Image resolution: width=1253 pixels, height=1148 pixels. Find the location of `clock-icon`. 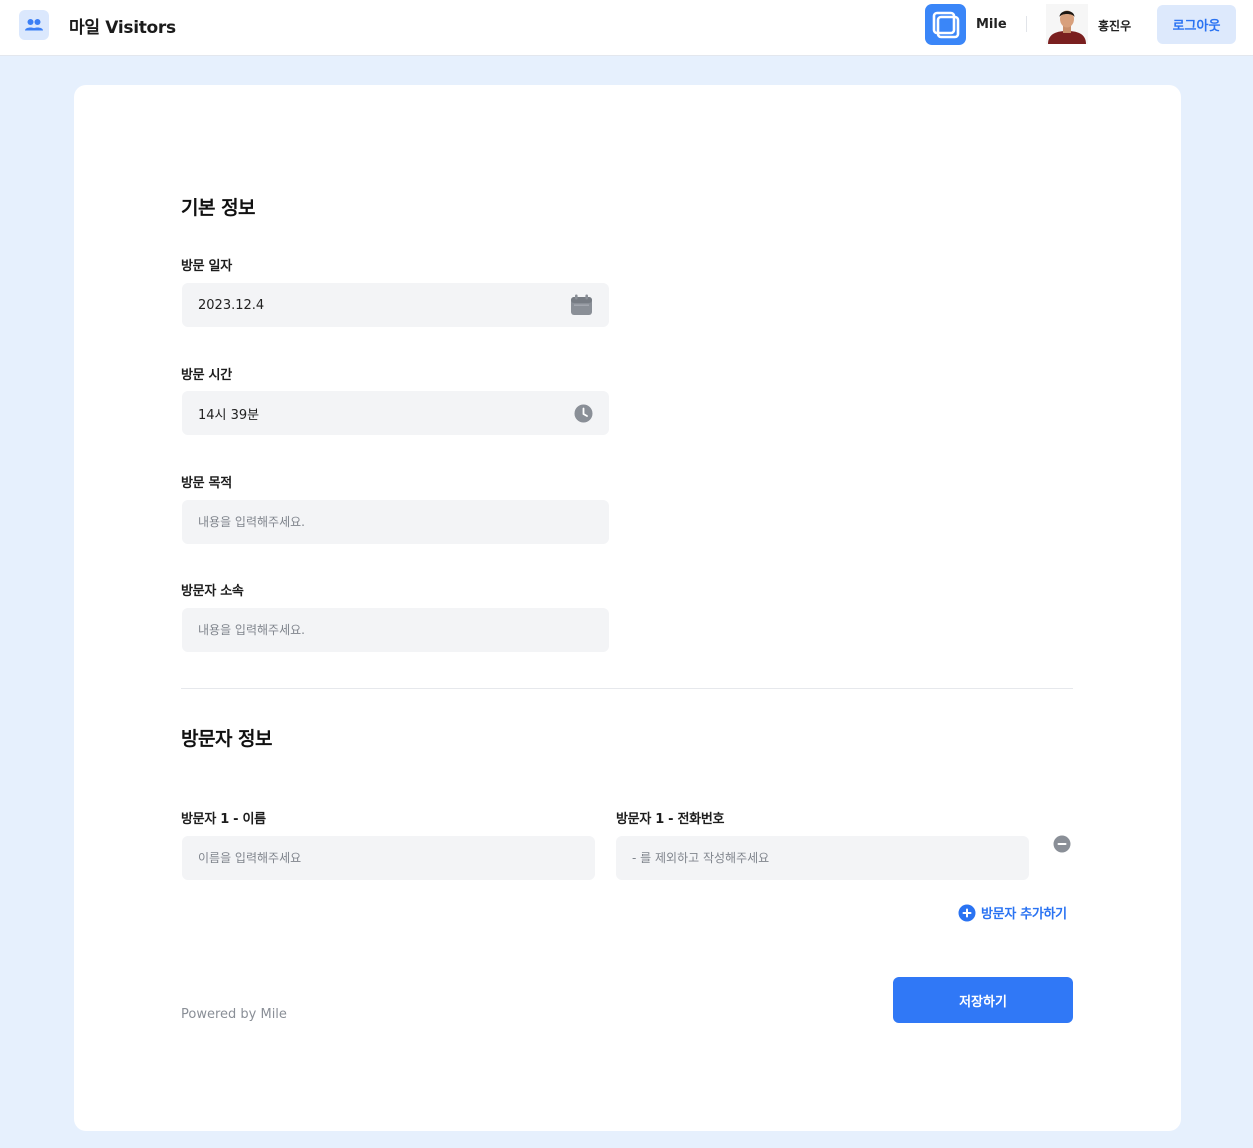

clock-icon is located at coordinates (583, 415).